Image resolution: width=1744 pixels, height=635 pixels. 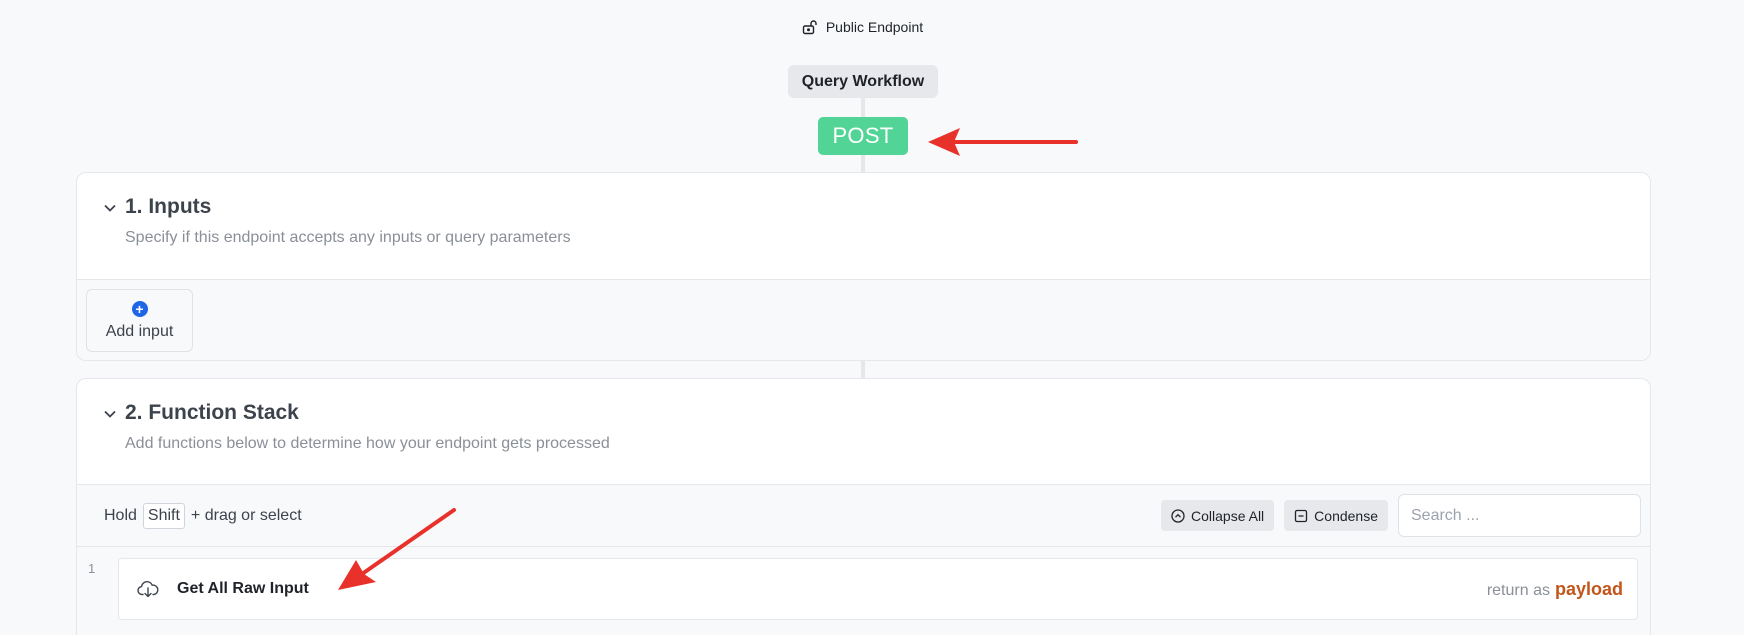 What do you see at coordinates (243, 588) in the screenshot?
I see `step-title: Get All Raw Input` at bounding box center [243, 588].